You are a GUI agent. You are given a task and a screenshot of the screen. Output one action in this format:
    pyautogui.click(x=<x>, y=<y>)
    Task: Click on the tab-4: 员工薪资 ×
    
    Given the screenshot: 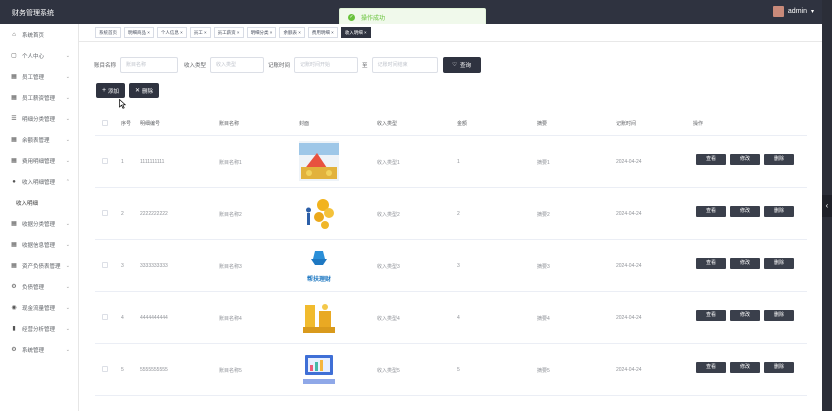 What is the action you would take?
    pyautogui.click(x=228, y=32)
    